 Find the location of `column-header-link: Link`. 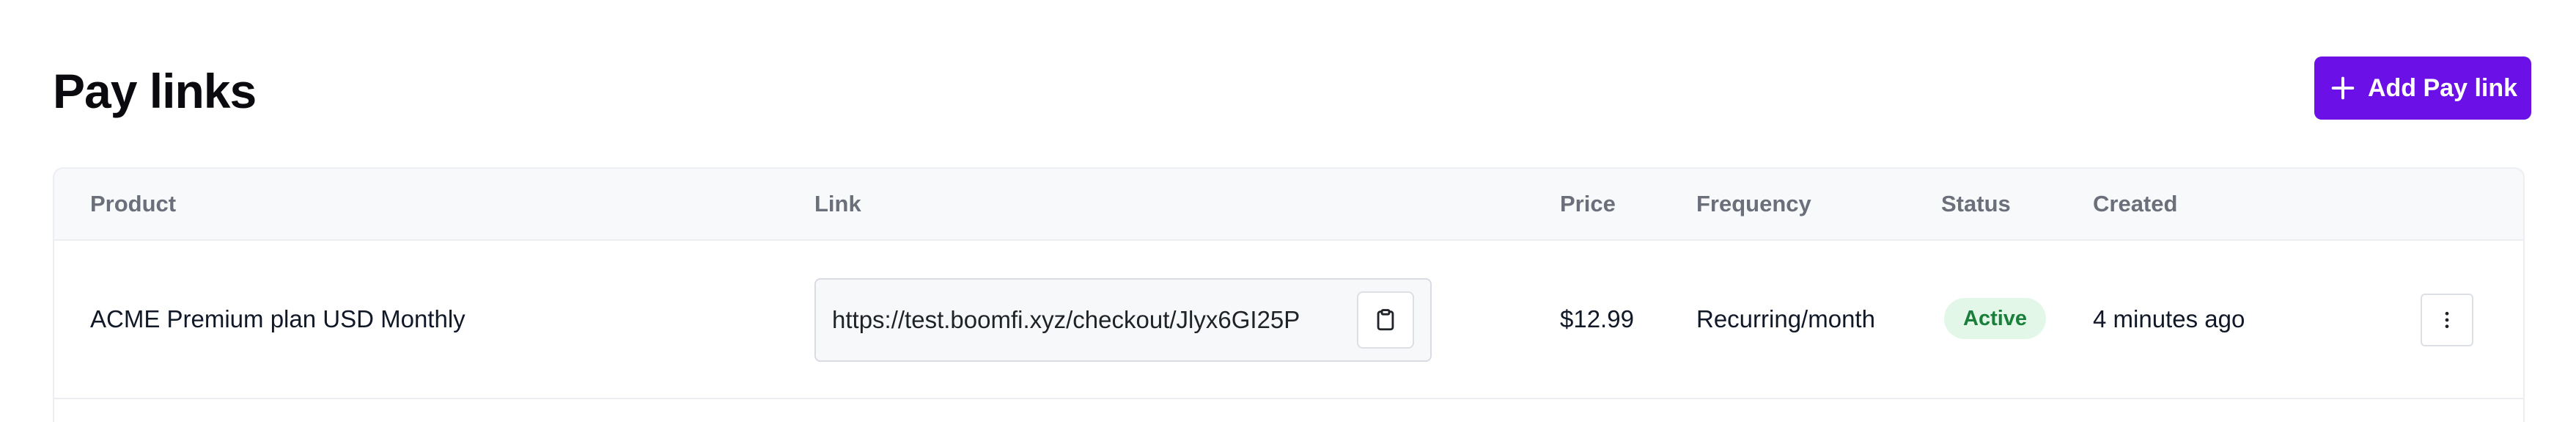

column-header-link: Link is located at coordinates (837, 204).